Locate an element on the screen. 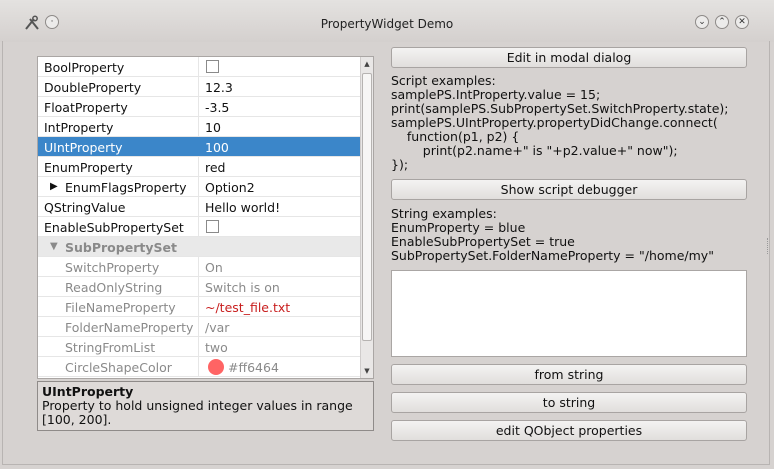  property-value: Switch is on is located at coordinates (242, 287).